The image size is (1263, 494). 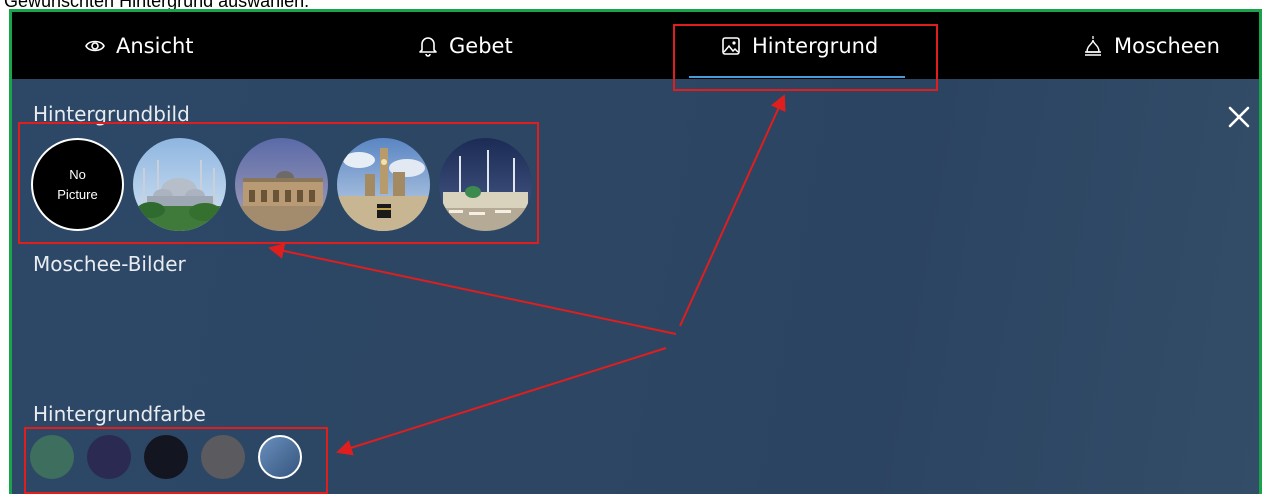 I want to click on eye-icon, so click(x=95, y=46).